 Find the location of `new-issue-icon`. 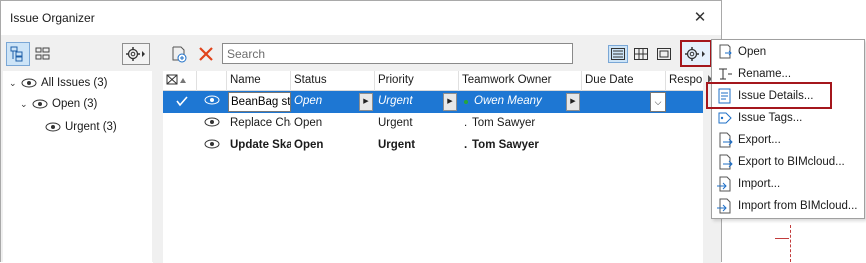

new-issue-icon is located at coordinates (179, 54).